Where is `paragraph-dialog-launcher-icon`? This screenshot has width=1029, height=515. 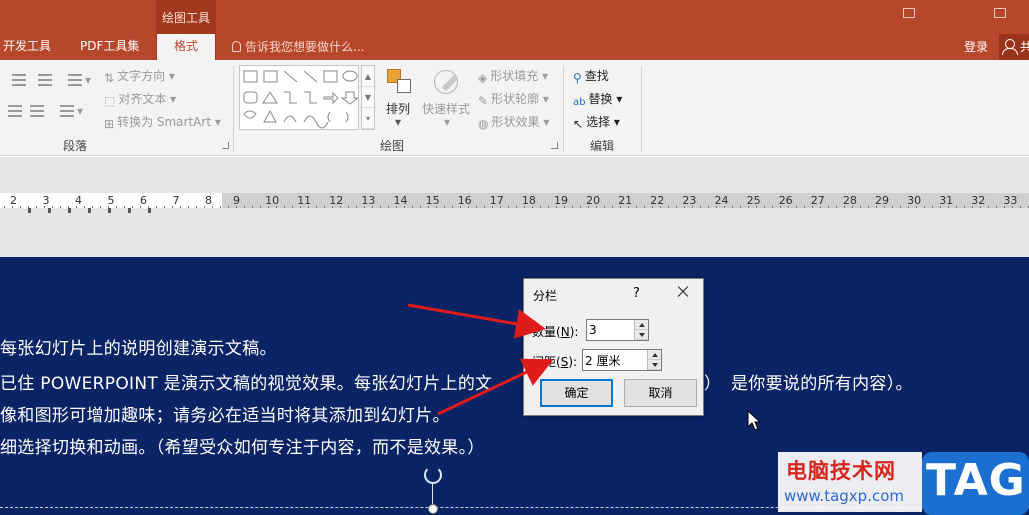
paragraph-dialog-launcher-icon is located at coordinates (225, 145).